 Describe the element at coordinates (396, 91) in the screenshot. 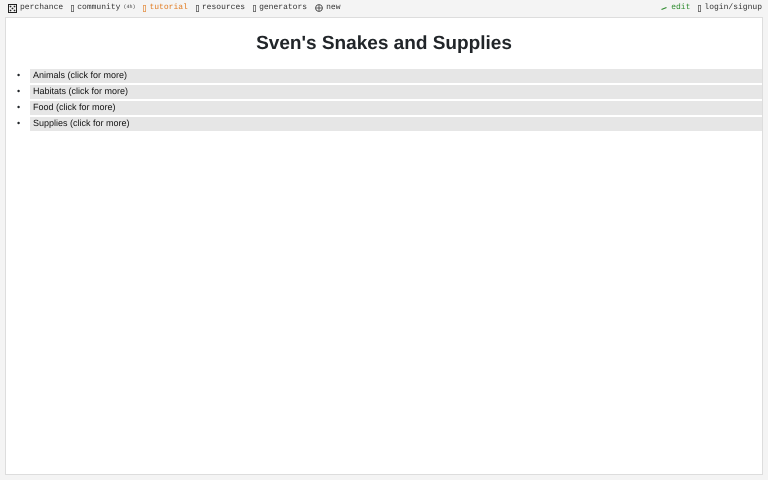

I see `expand-button: Habitats (click for more)` at that location.